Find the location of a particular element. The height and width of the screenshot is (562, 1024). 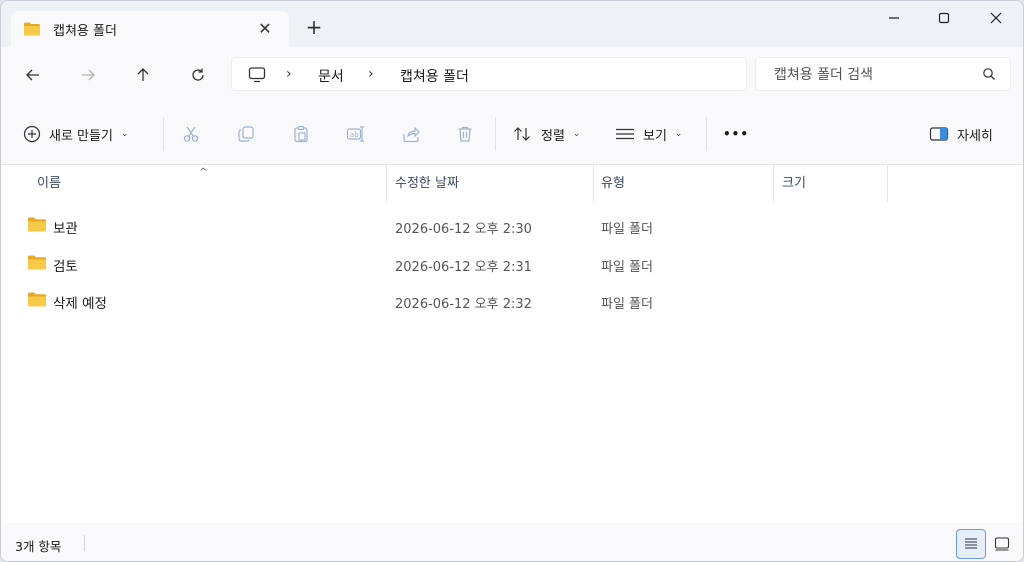

rename-icon: ab is located at coordinates (355, 134).